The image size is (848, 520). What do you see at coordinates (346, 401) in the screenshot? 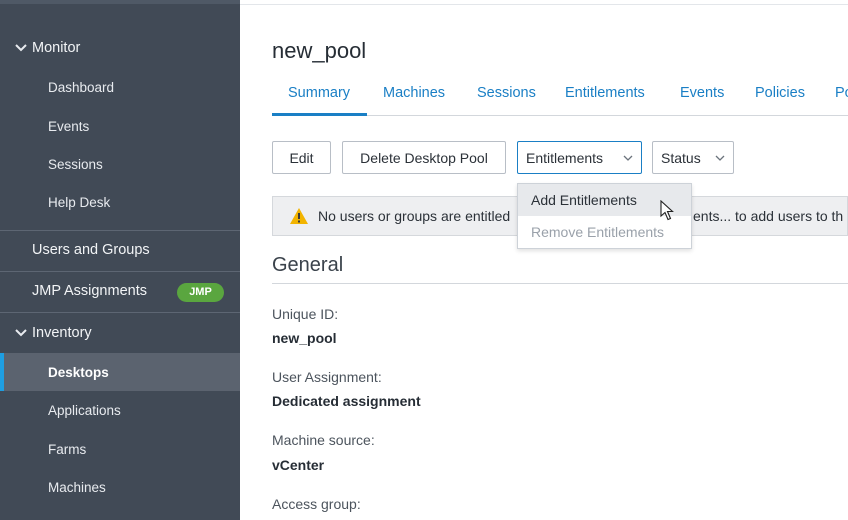
I see `field-value-user-assignment: Dedicated assignment` at bounding box center [346, 401].